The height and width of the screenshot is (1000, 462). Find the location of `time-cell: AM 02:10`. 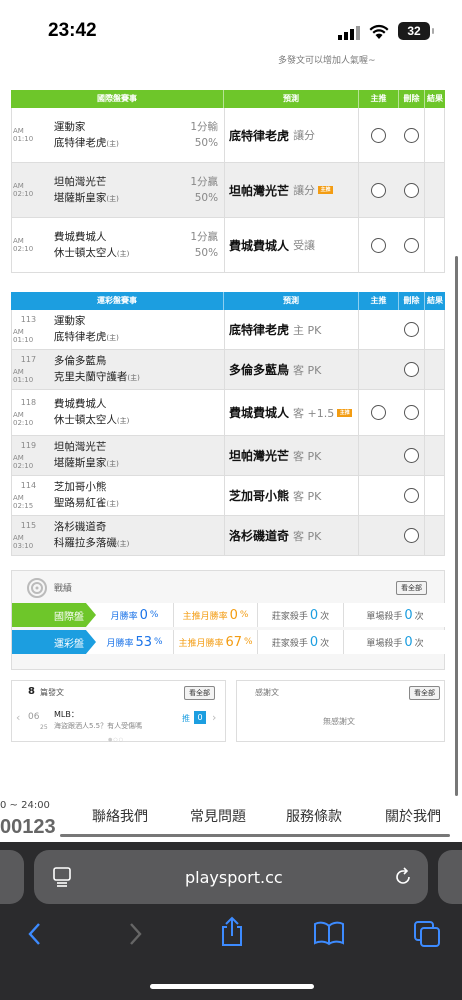

time-cell: AM 02:10 is located at coordinates (28, 190).